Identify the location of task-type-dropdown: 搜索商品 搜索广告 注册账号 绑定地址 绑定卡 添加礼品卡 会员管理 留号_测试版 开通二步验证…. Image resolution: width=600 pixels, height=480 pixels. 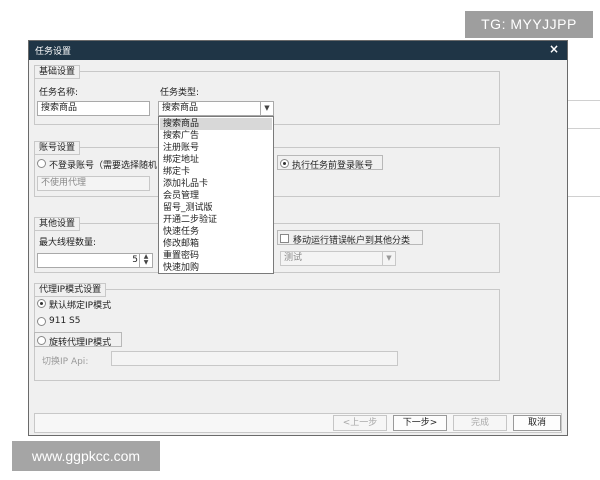
(216, 195).